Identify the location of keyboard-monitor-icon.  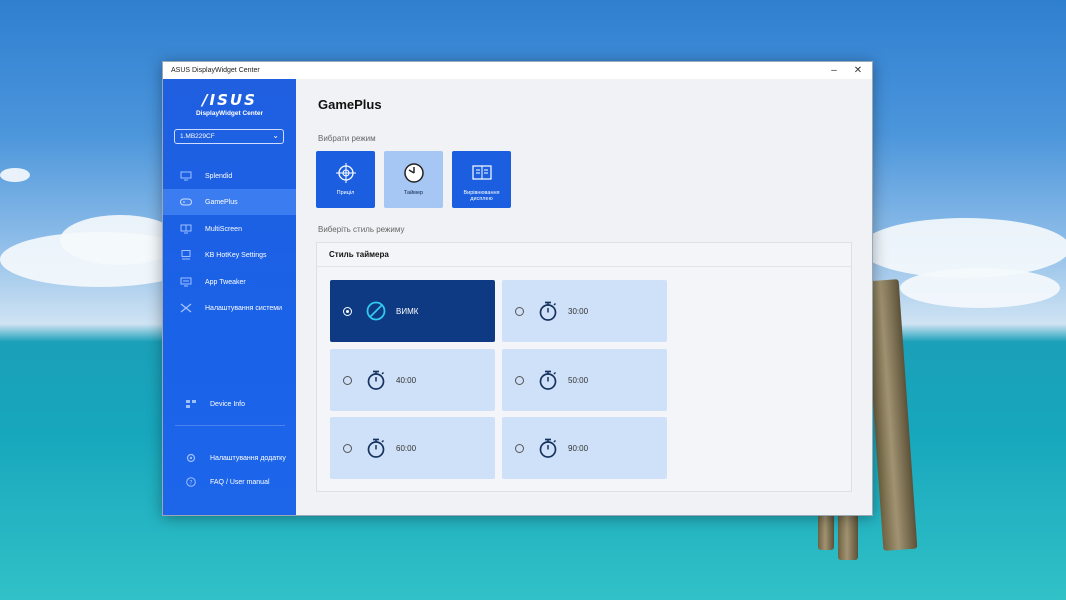
(186, 255).